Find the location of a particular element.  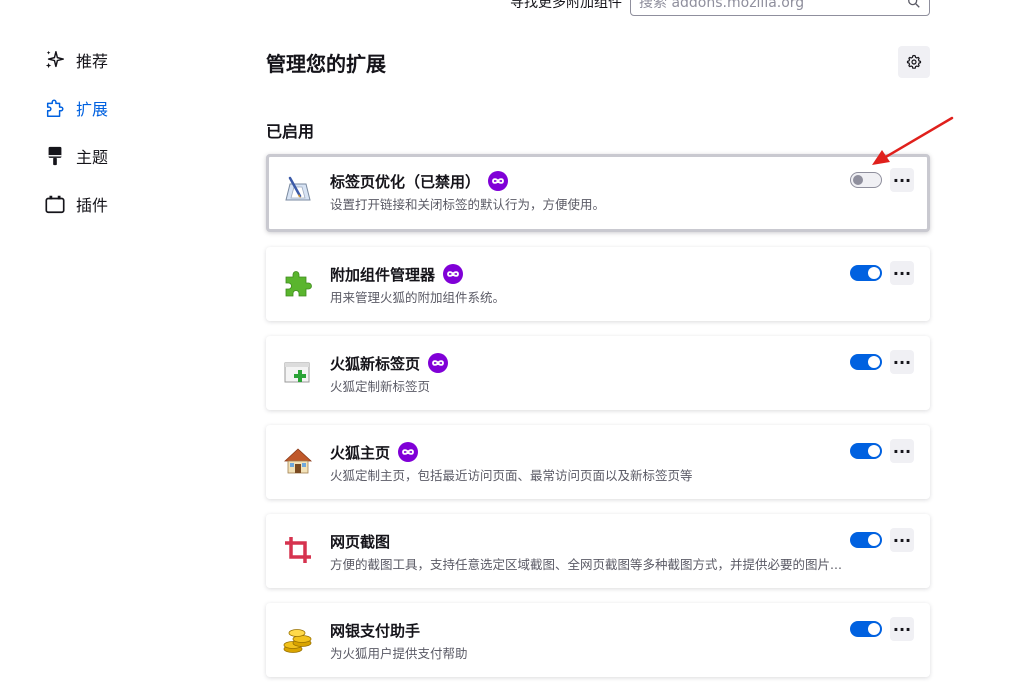

page-title: 管理您的扩展 is located at coordinates (326, 64).